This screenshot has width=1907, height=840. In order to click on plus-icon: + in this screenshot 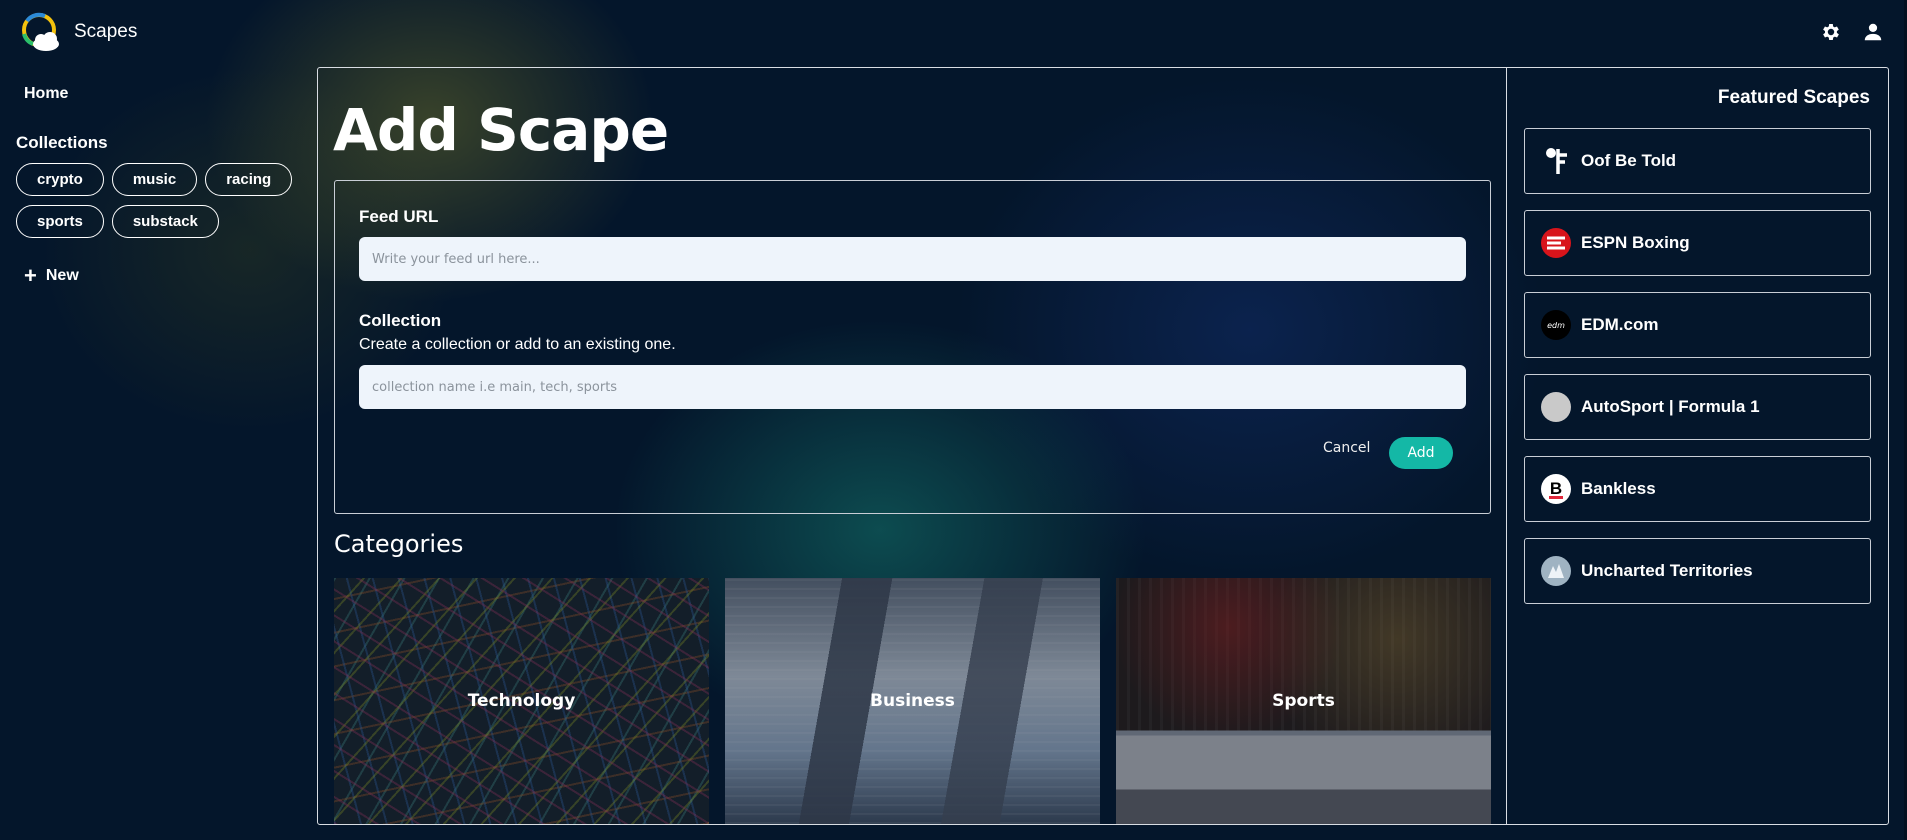, I will do `click(30, 275)`.